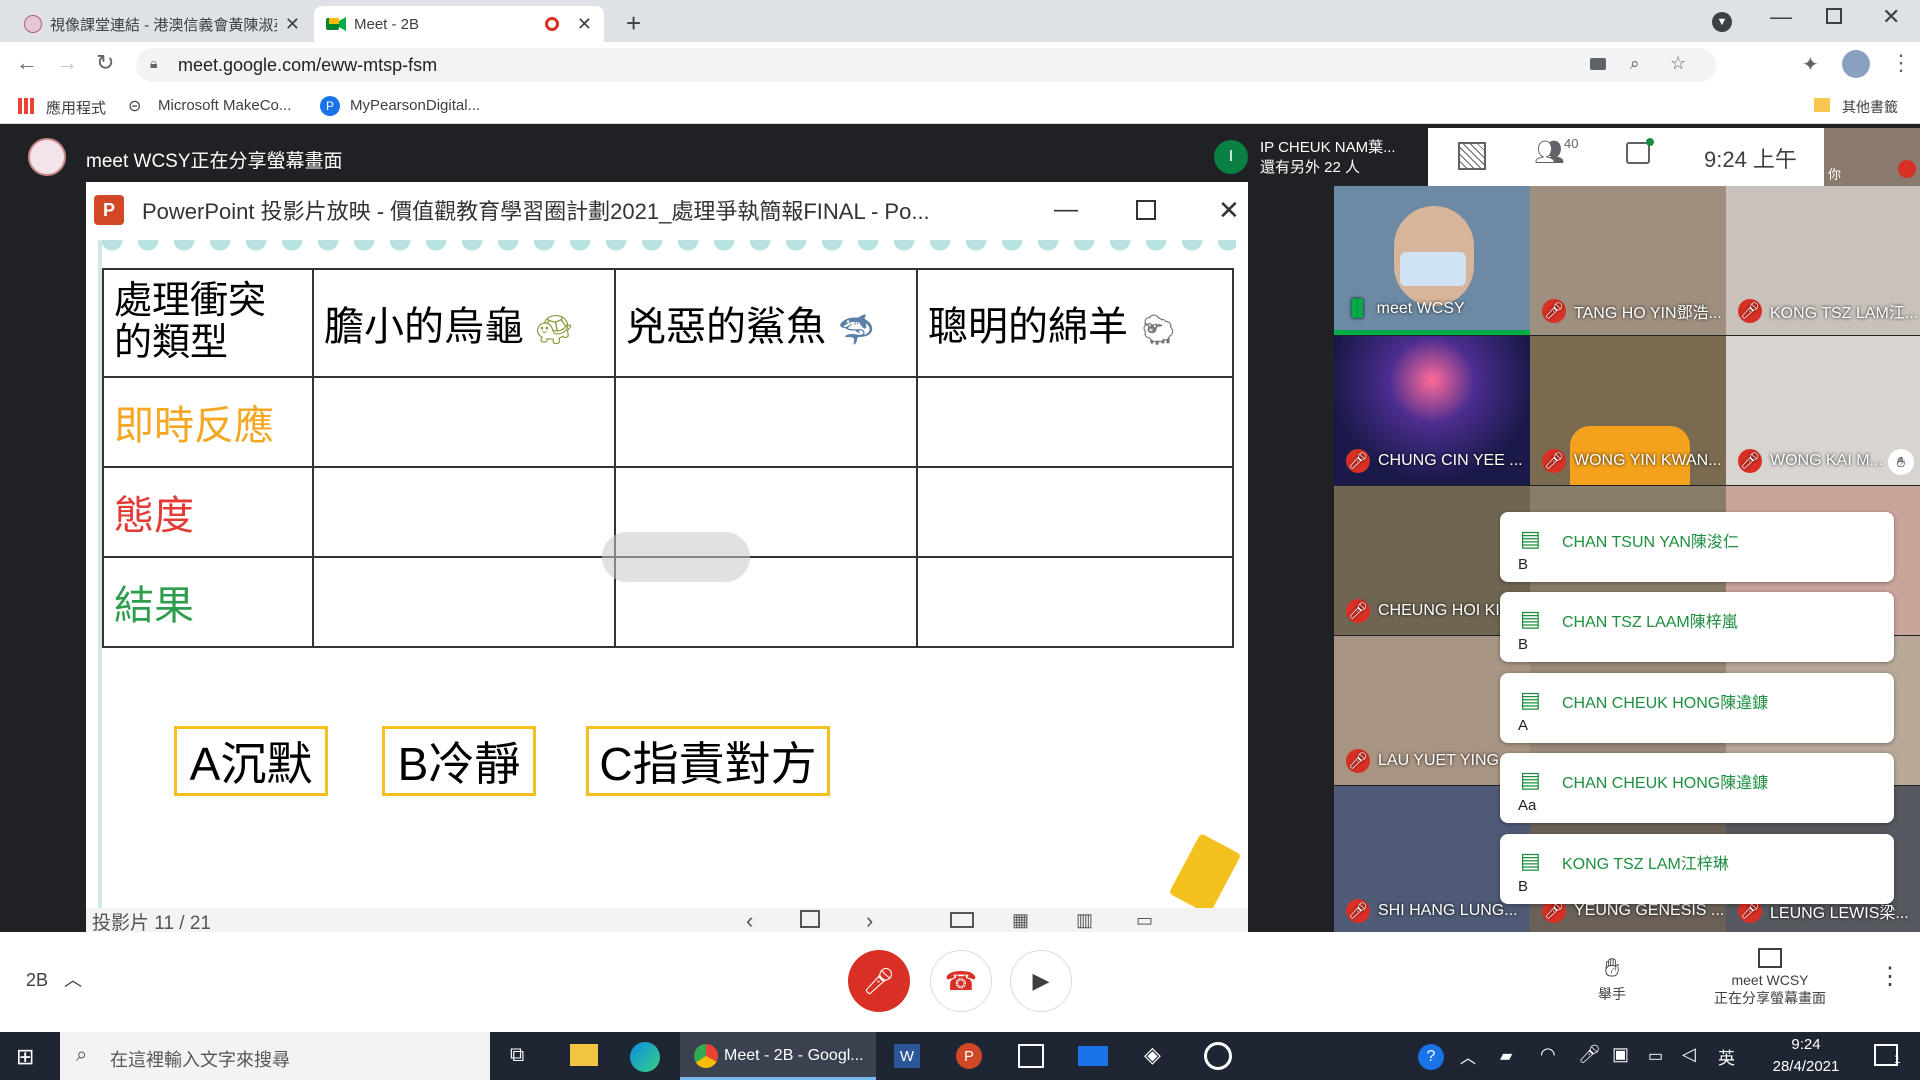 The image size is (1920, 1080). Describe the element at coordinates (25, 1057) in the screenshot. I see `windows-start-icon: ⊞` at that location.